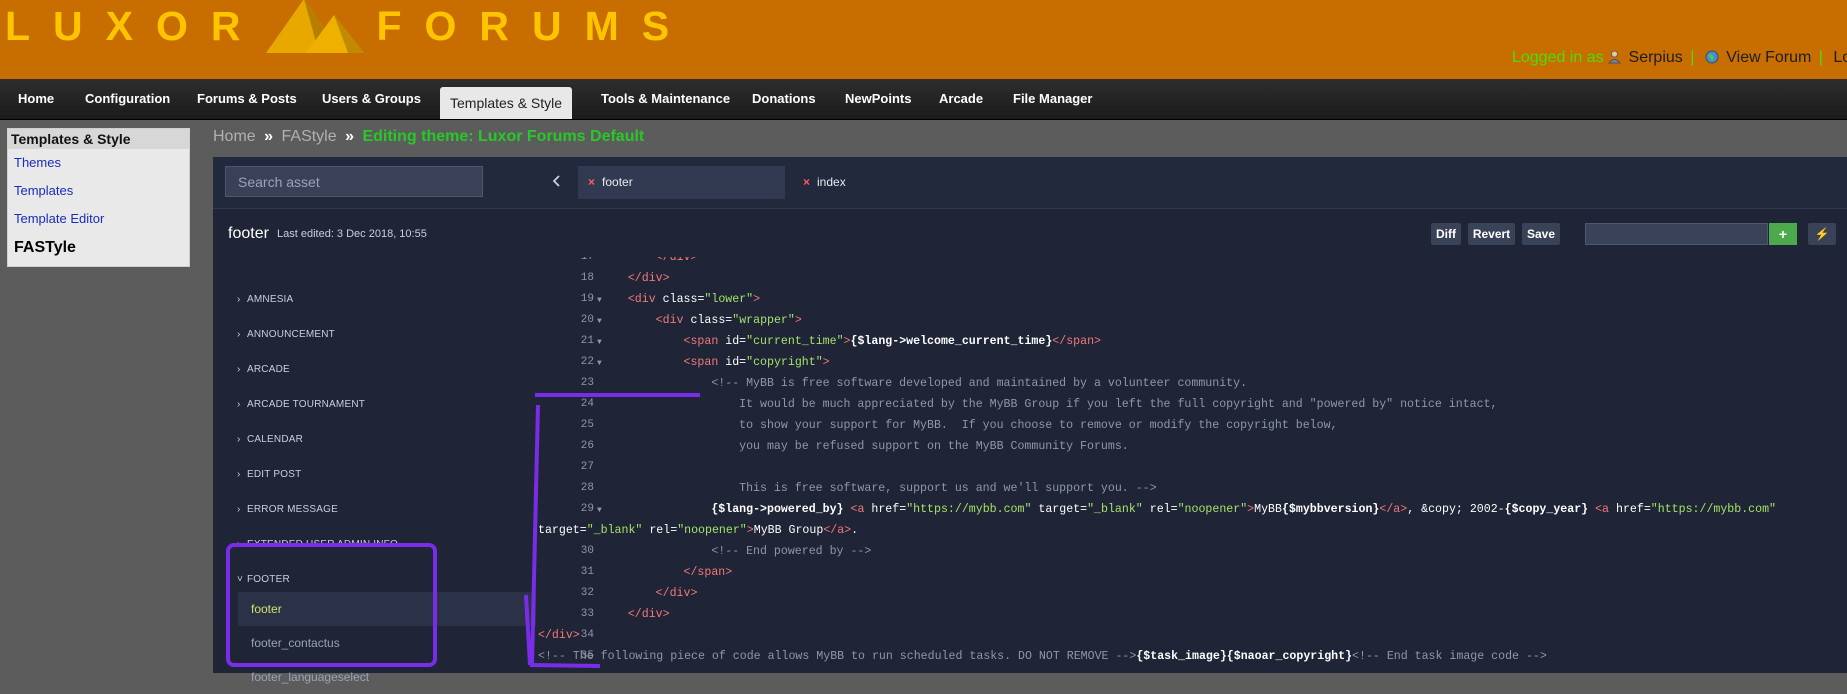 The width and height of the screenshot is (1847, 694). I want to click on breadcrumb-home: Home, so click(234, 136).